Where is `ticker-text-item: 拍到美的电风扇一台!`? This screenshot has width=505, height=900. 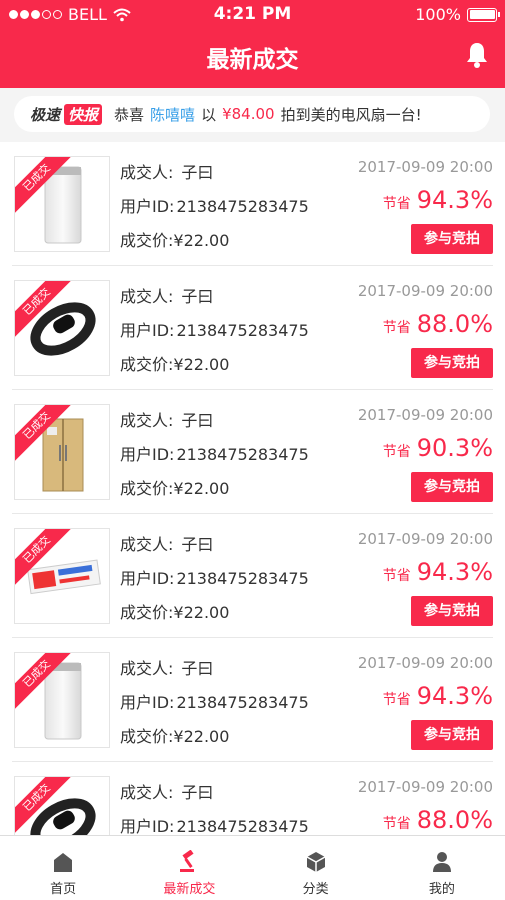 ticker-text-item: 拍到美的电风扇一台! is located at coordinates (351, 114).